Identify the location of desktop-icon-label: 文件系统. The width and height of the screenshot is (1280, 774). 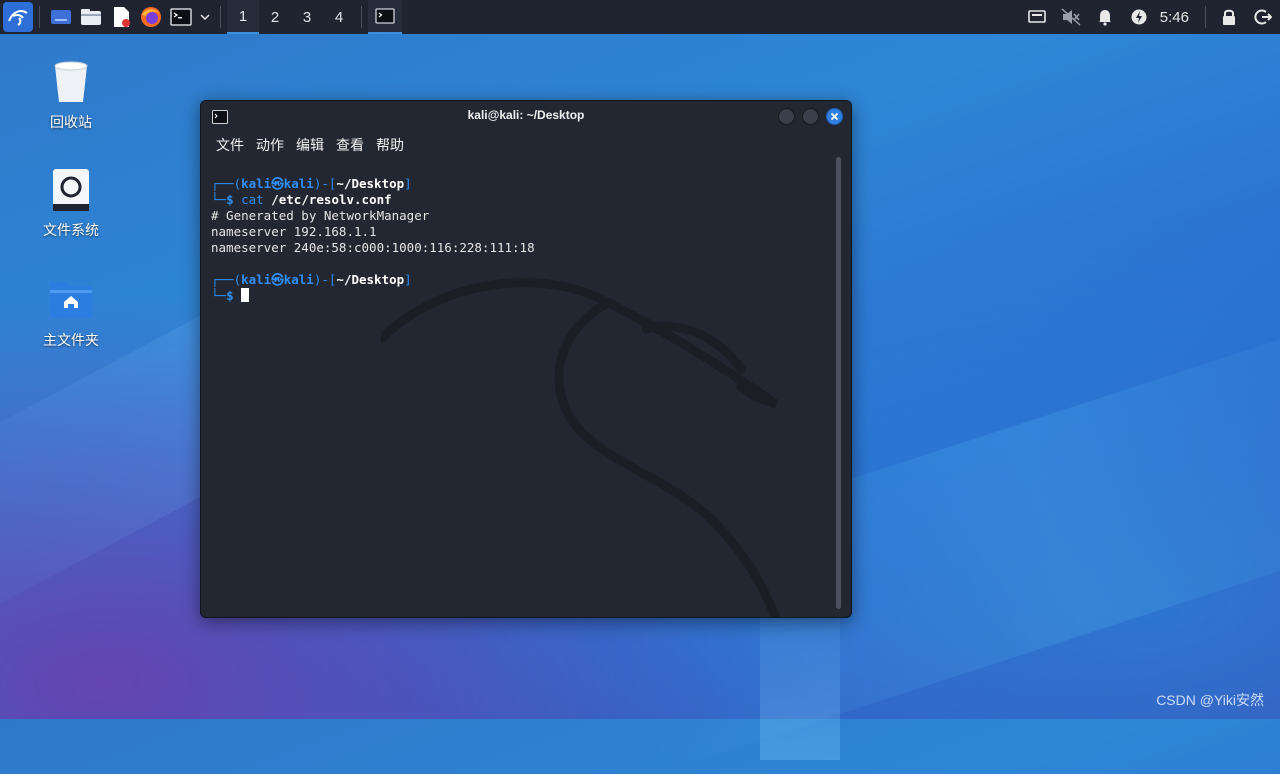
(71, 231).